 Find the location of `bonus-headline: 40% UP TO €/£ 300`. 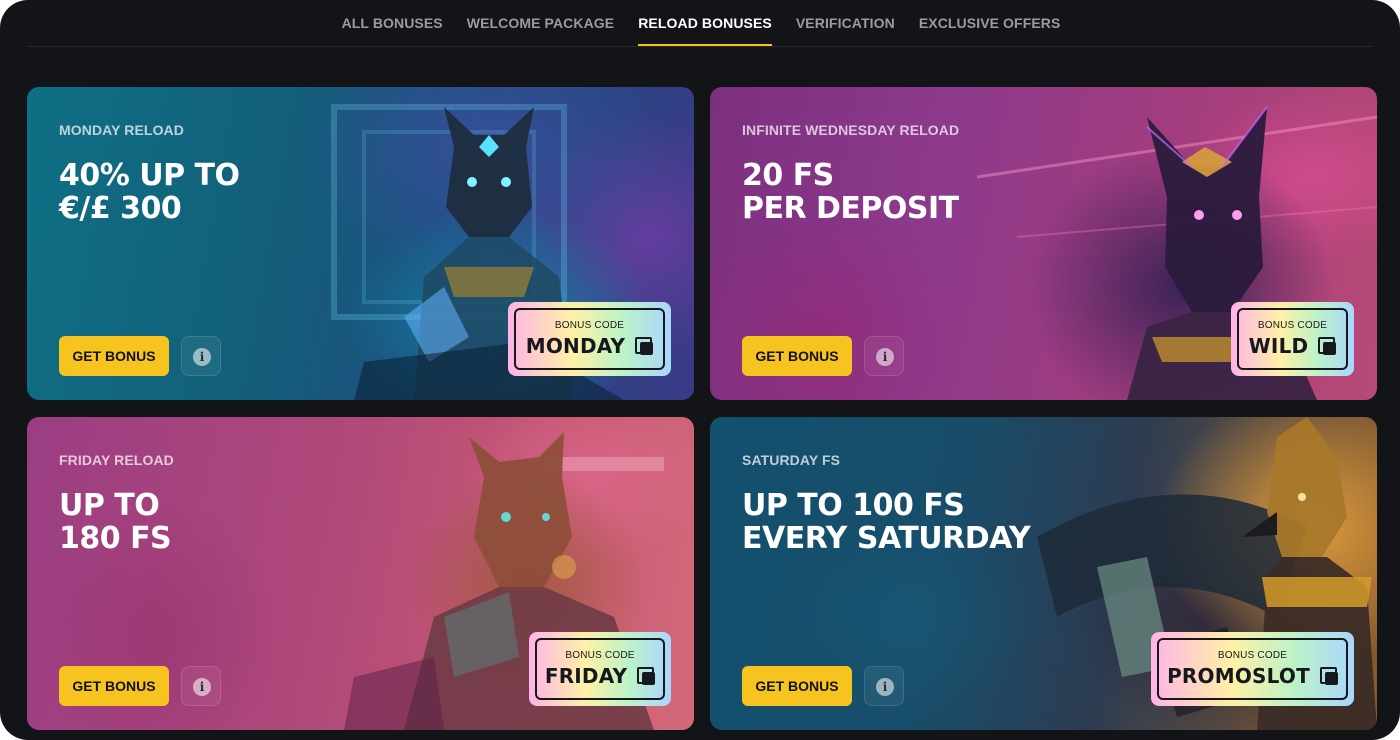

bonus-headline: 40% UP TO €/£ 300 is located at coordinates (149, 192).